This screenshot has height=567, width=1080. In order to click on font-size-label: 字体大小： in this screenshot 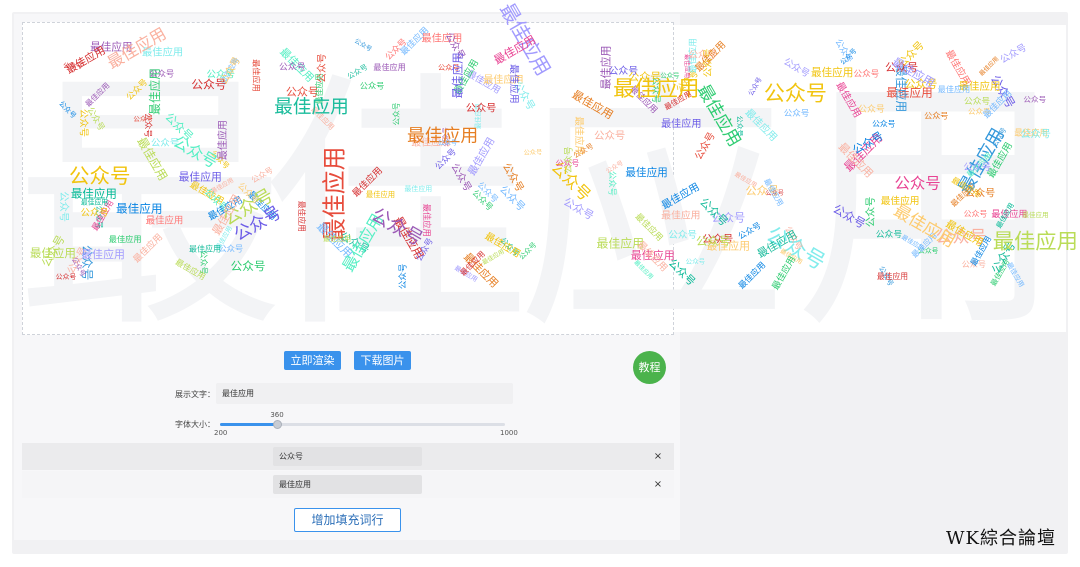, I will do `click(195, 424)`.